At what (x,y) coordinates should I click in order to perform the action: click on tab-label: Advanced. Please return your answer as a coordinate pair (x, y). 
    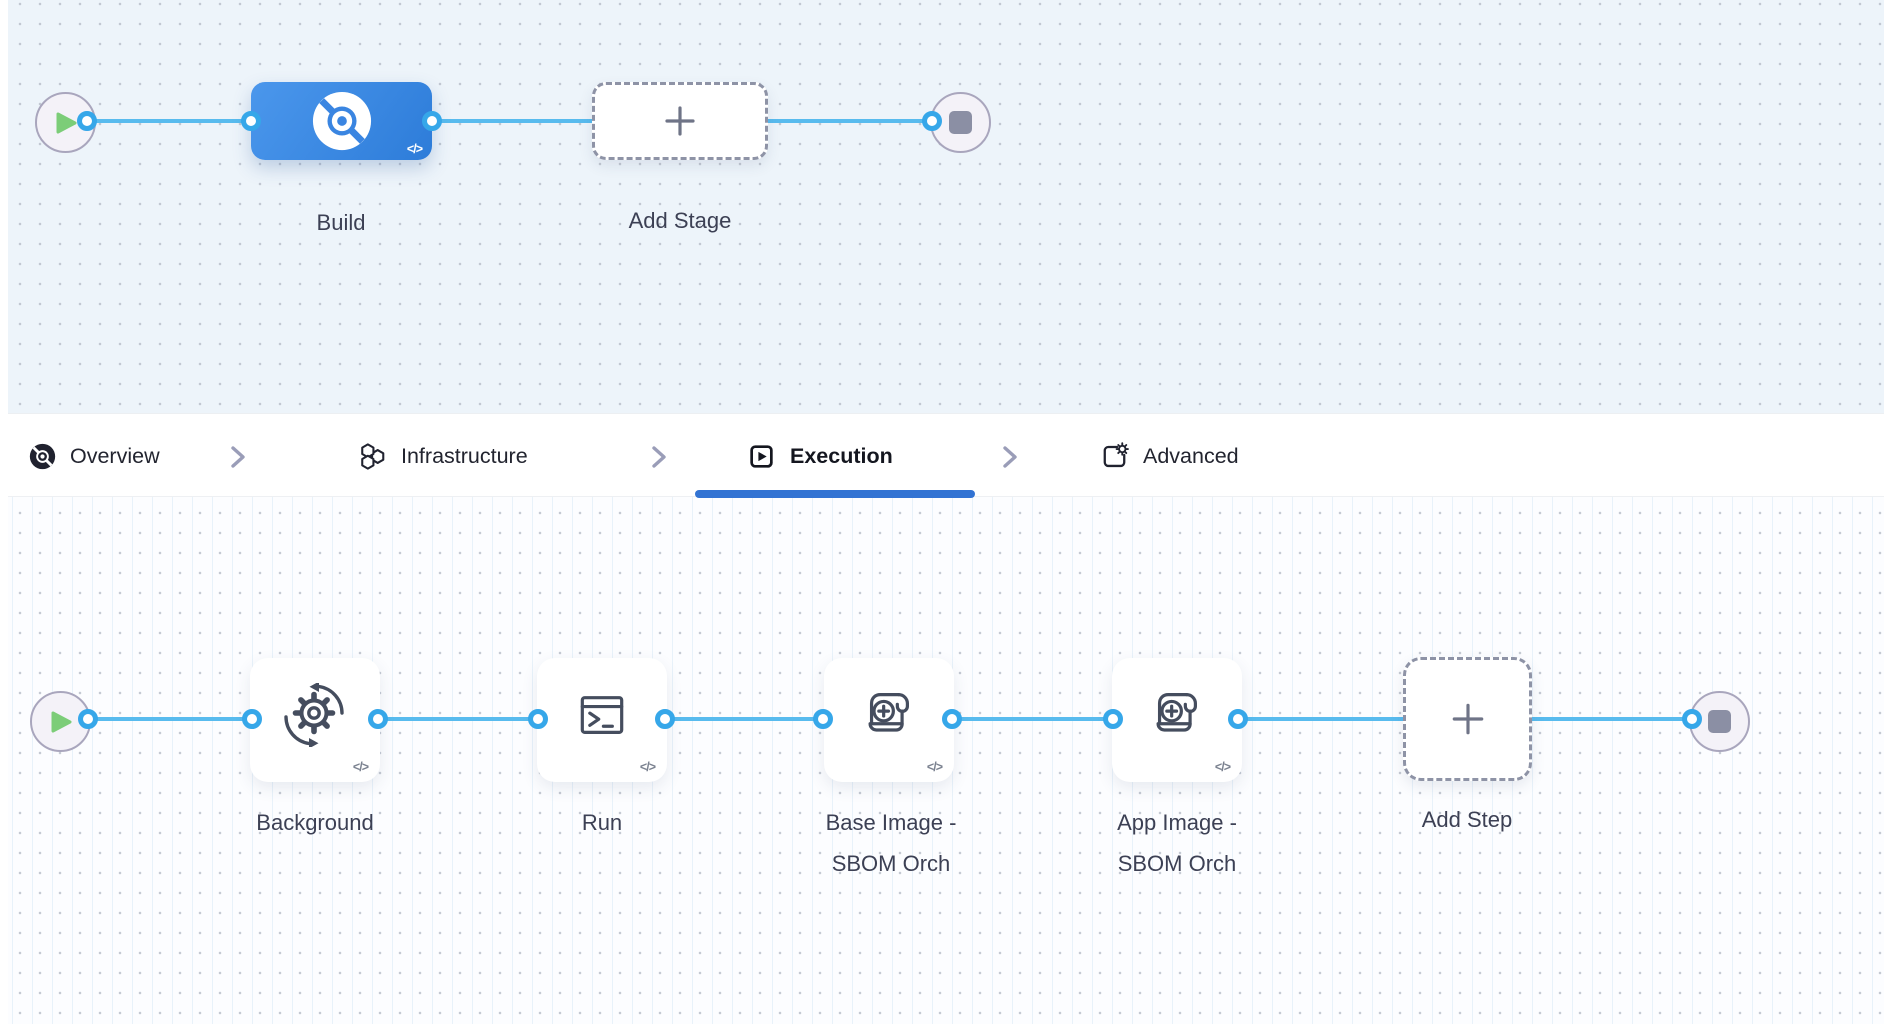
    Looking at the image, I should click on (1191, 455).